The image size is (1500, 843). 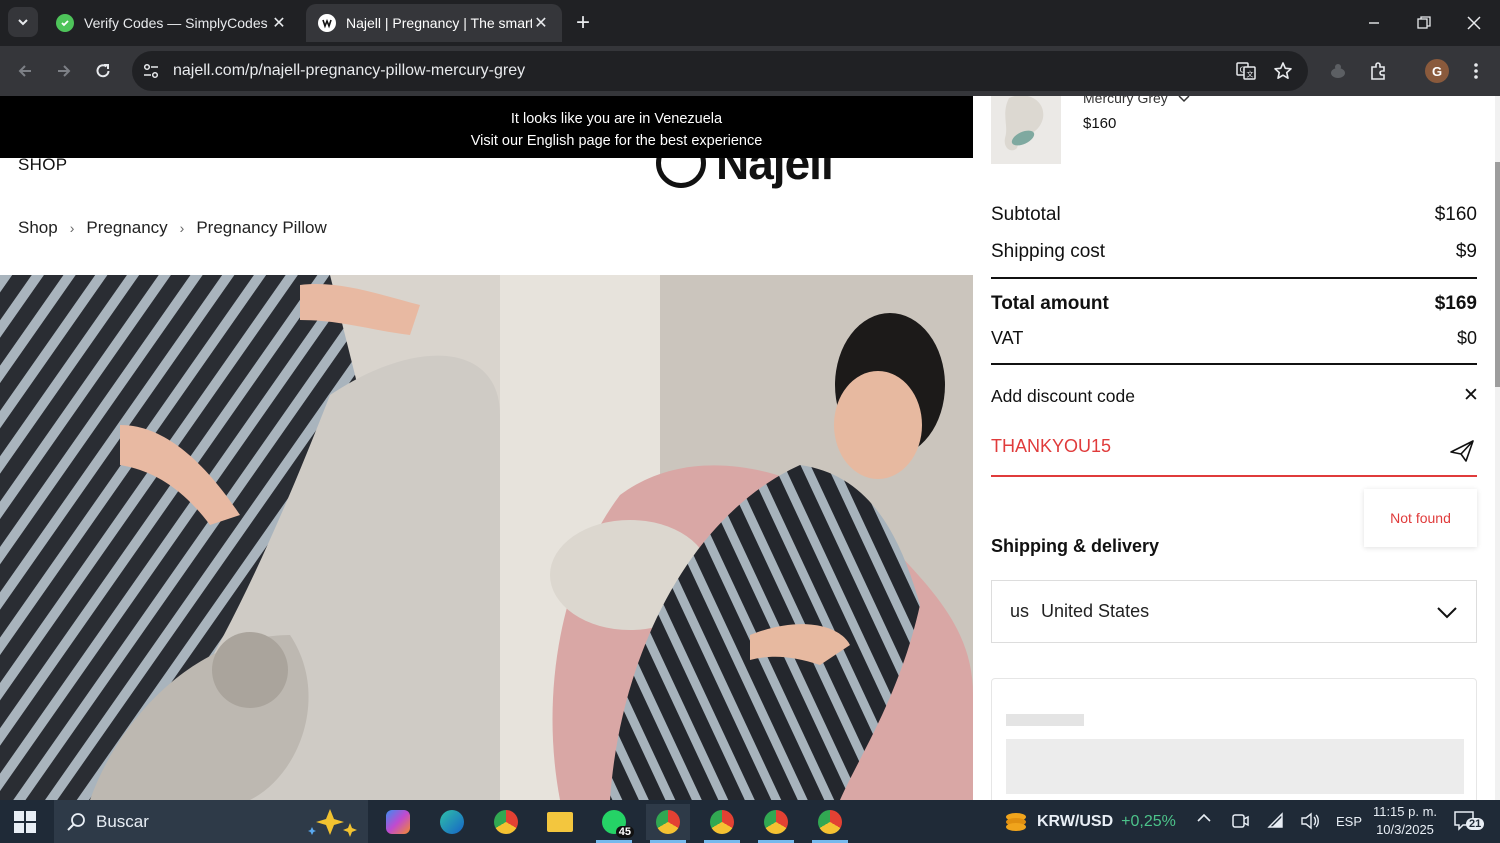 What do you see at coordinates (1235, 766) in the screenshot?
I see `loading-skeleton-field` at bounding box center [1235, 766].